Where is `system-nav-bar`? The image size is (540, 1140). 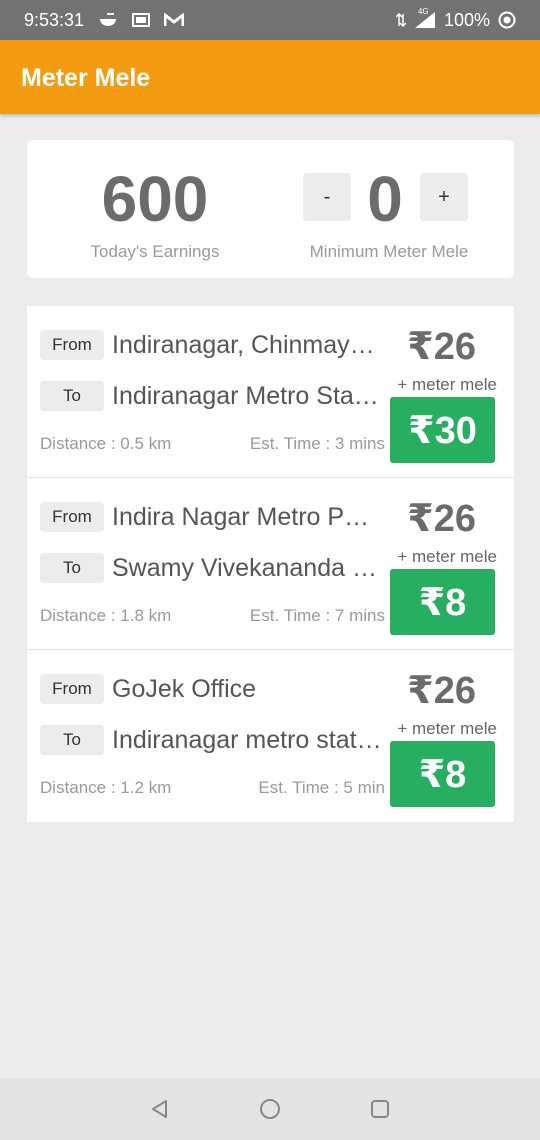 system-nav-bar is located at coordinates (270, 1109).